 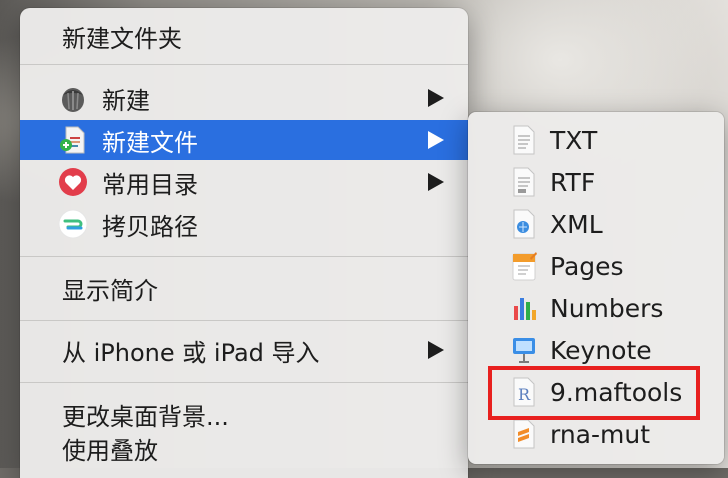 I want to click on menu-item-label: 新建文件, so click(x=150, y=142).